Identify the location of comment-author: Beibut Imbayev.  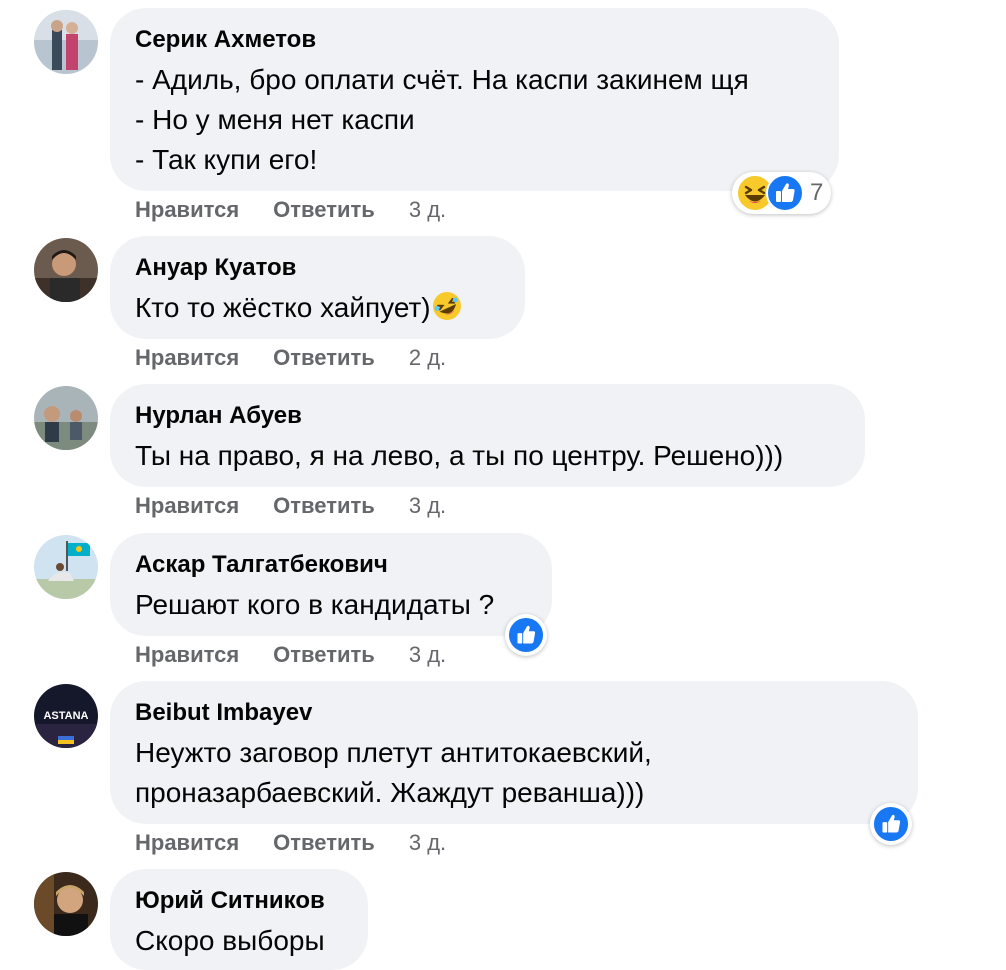
(513, 713).